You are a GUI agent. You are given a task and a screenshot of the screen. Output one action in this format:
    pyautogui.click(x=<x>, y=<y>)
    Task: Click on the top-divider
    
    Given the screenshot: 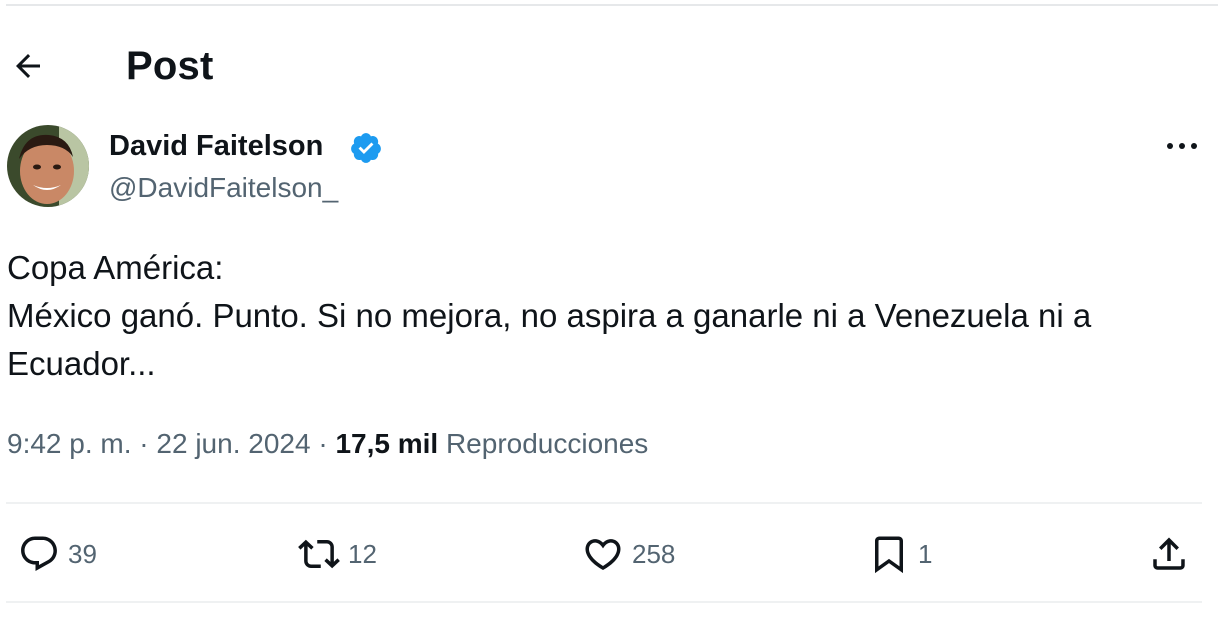 What is the action you would take?
    pyautogui.click(x=612, y=5)
    